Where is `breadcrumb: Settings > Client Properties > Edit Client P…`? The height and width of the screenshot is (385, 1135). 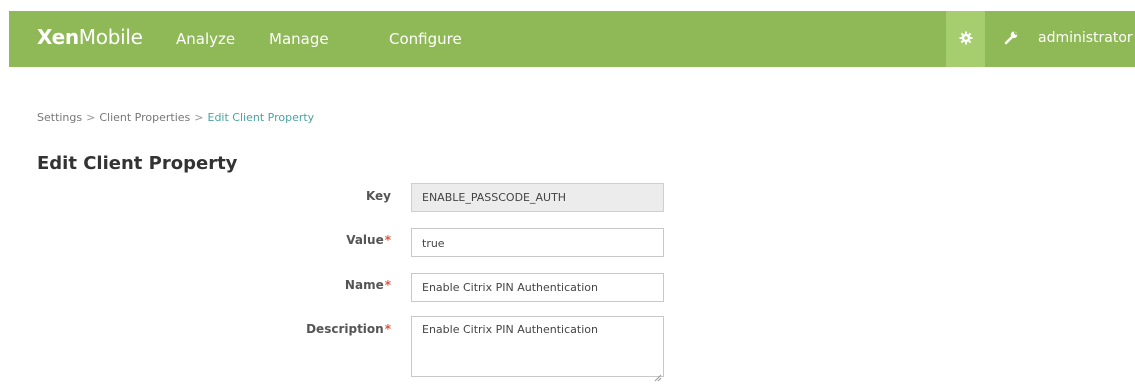 breadcrumb: Settings > Client Properties > Edit Client P… is located at coordinates (175, 117).